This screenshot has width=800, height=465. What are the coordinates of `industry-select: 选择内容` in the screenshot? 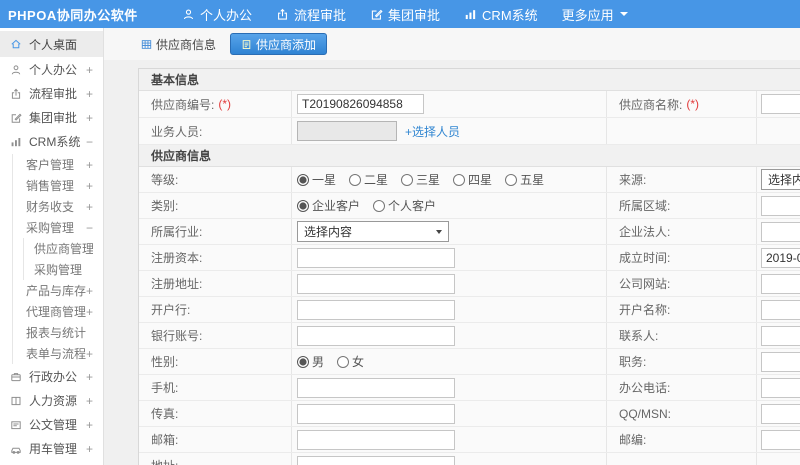 It's located at (373, 231).